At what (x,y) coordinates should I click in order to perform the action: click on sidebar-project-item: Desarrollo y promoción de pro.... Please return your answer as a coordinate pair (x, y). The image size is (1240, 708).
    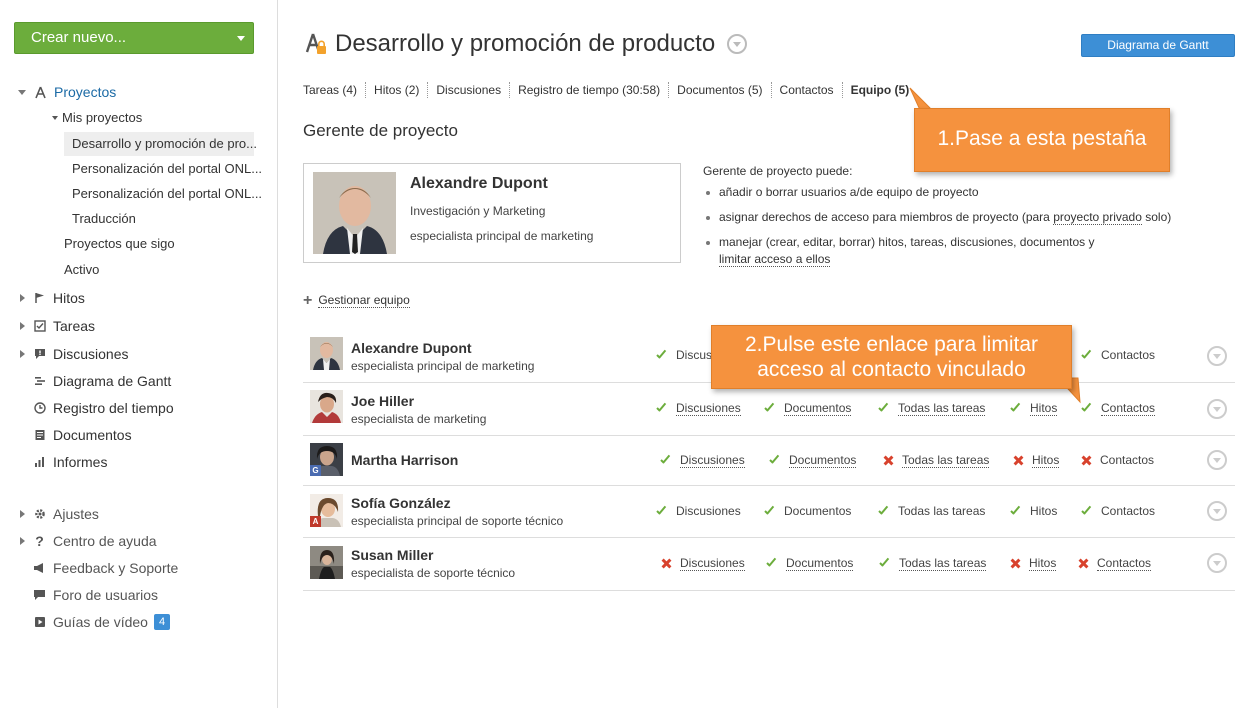
    Looking at the image, I should click on (160, 144).